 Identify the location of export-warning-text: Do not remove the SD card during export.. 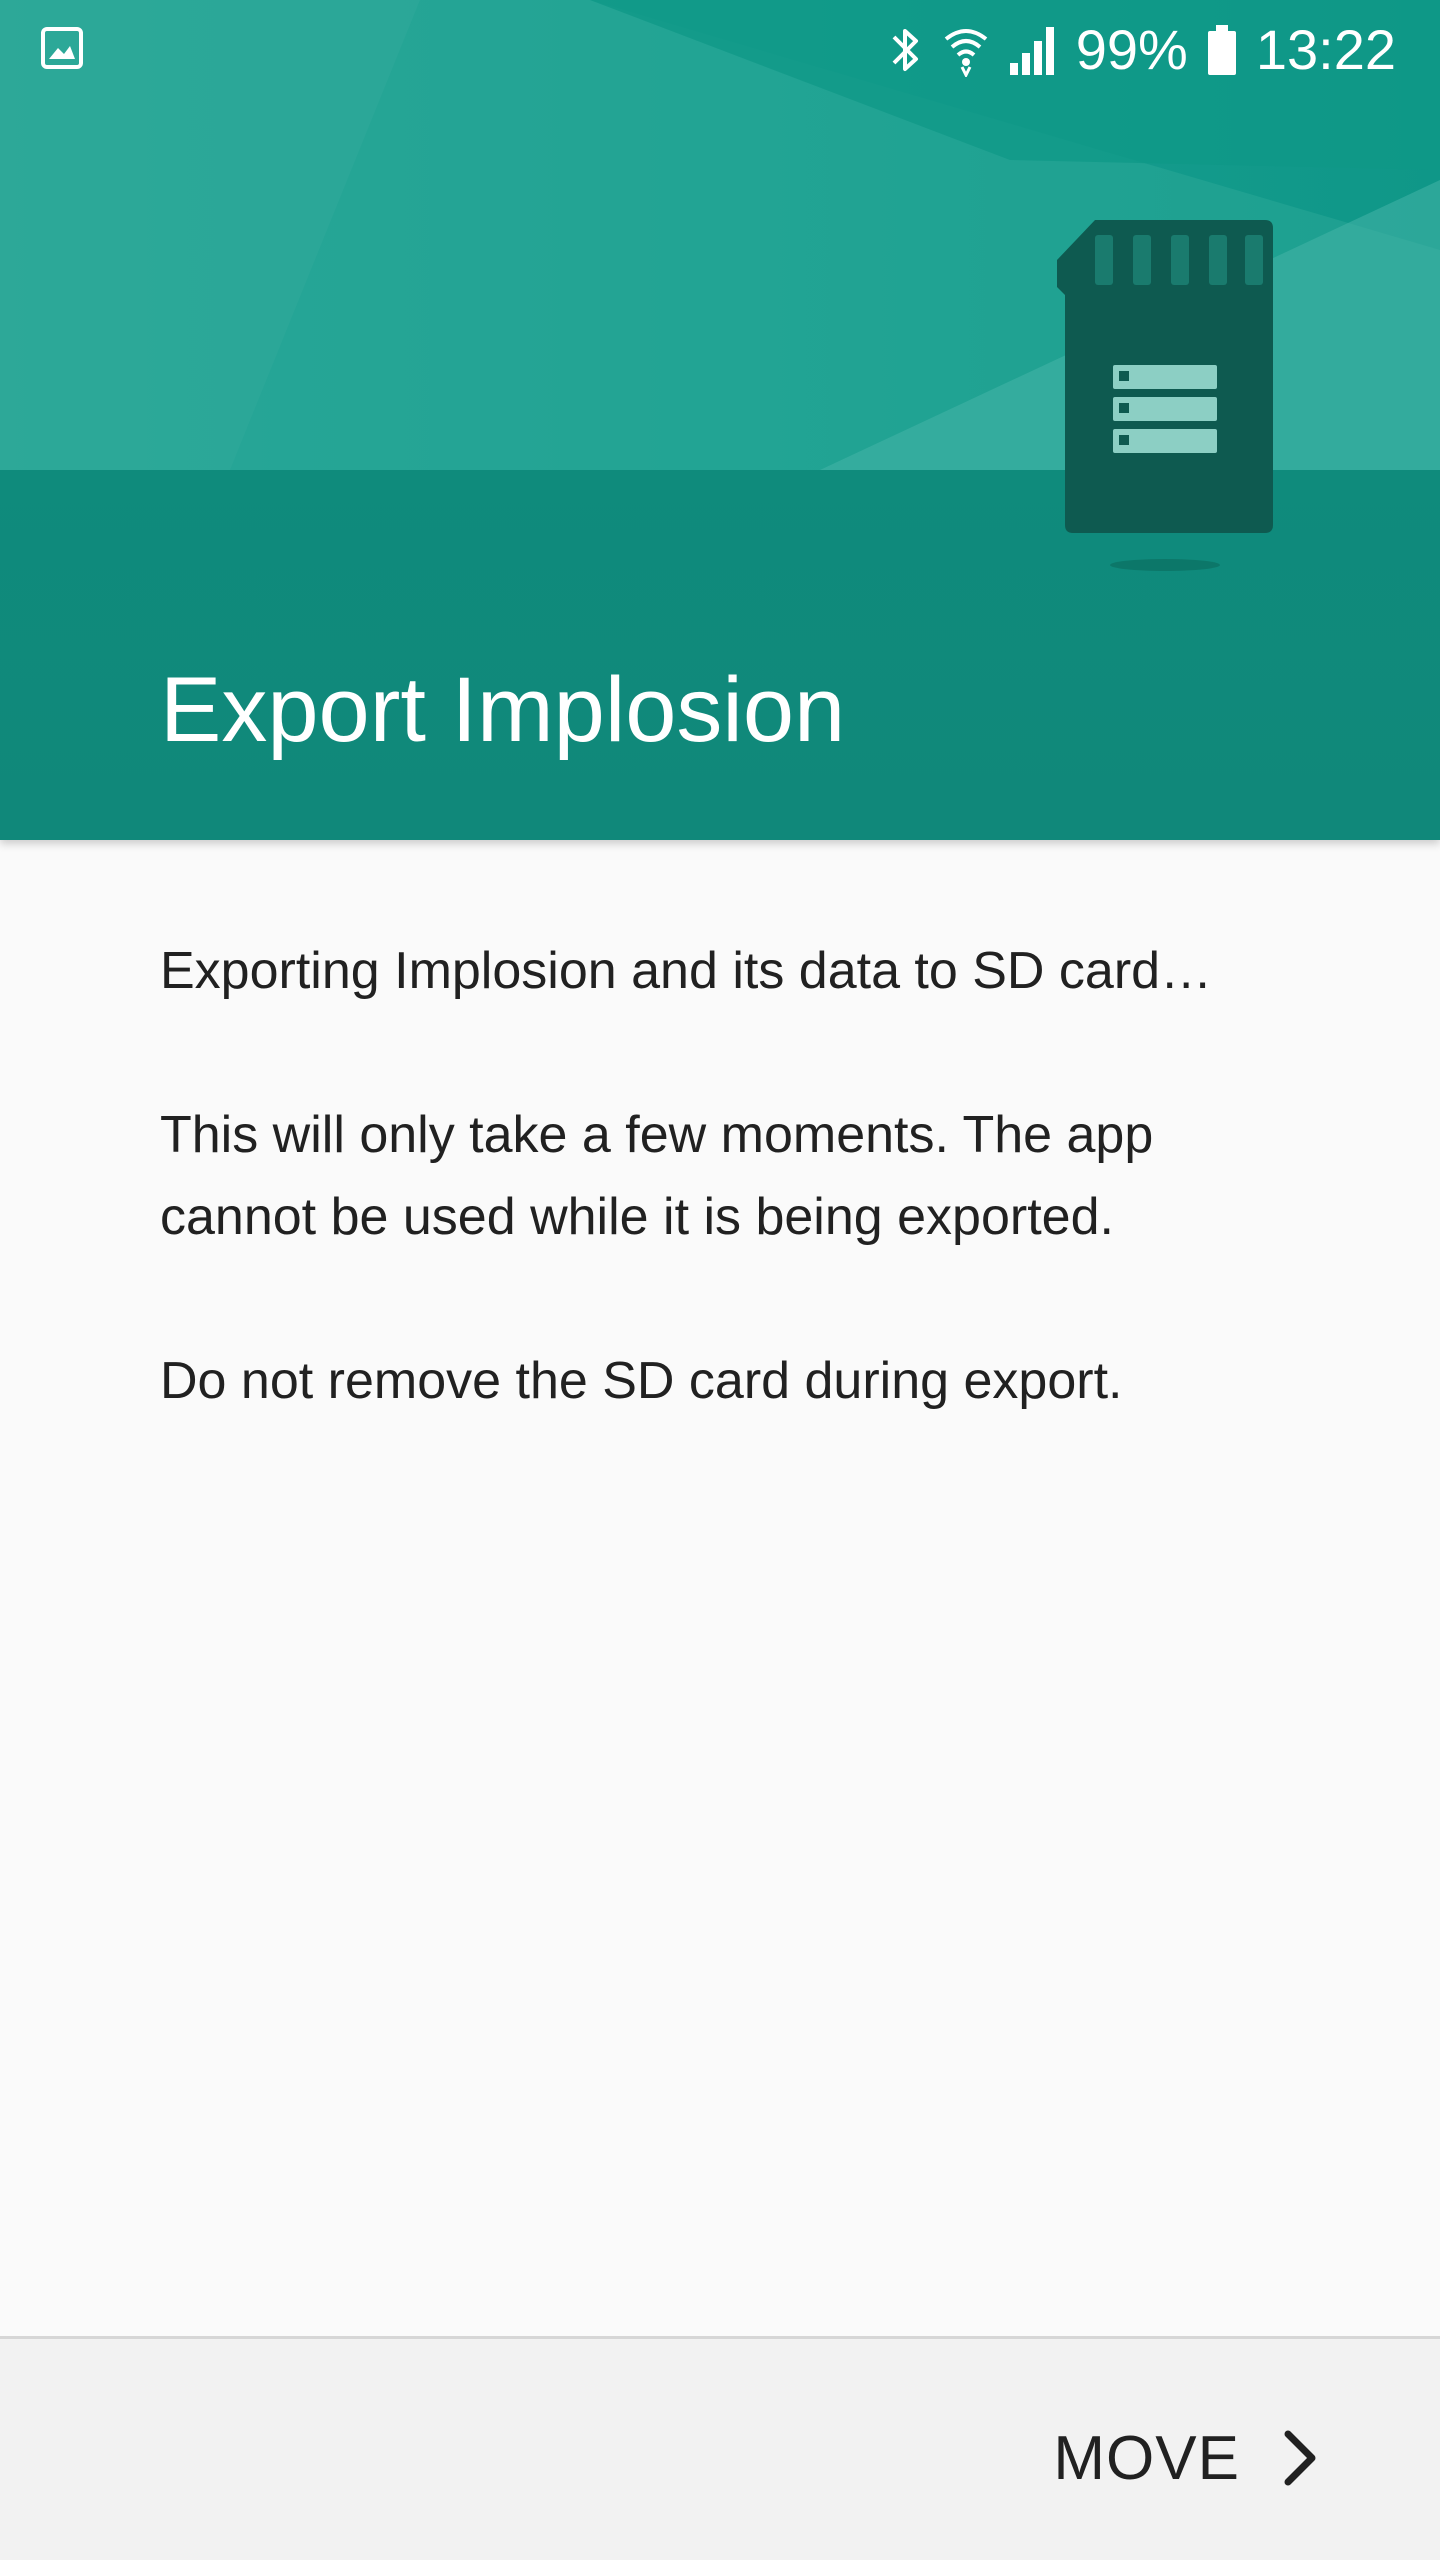
(641, 1381).